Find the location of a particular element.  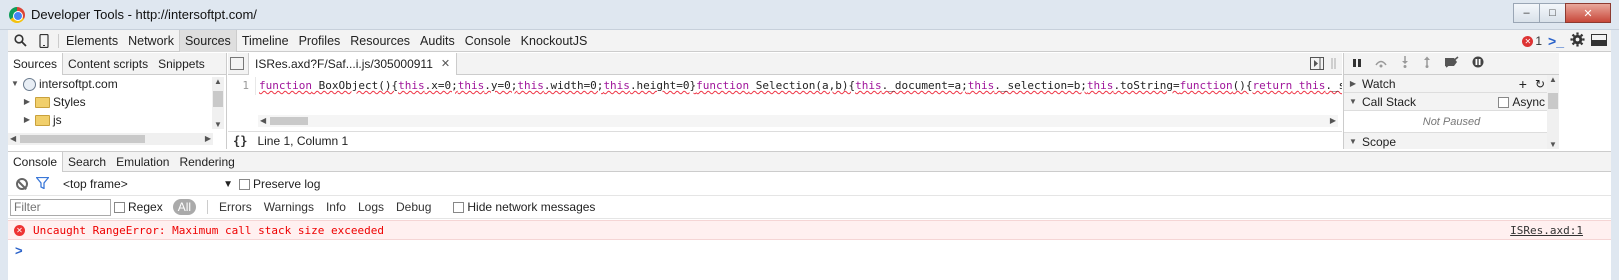

pause-on-exceptions-icon is located at coordinates (1478, 63).